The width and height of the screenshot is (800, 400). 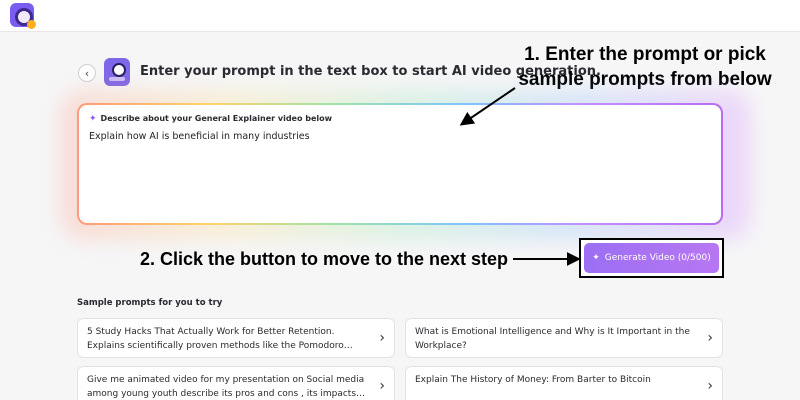 What do you see at coordinates (150, 303) in the screenshot?
I see `sample-prompts-heading: Sample prompts for you to try` at bounding box center [150, 303].